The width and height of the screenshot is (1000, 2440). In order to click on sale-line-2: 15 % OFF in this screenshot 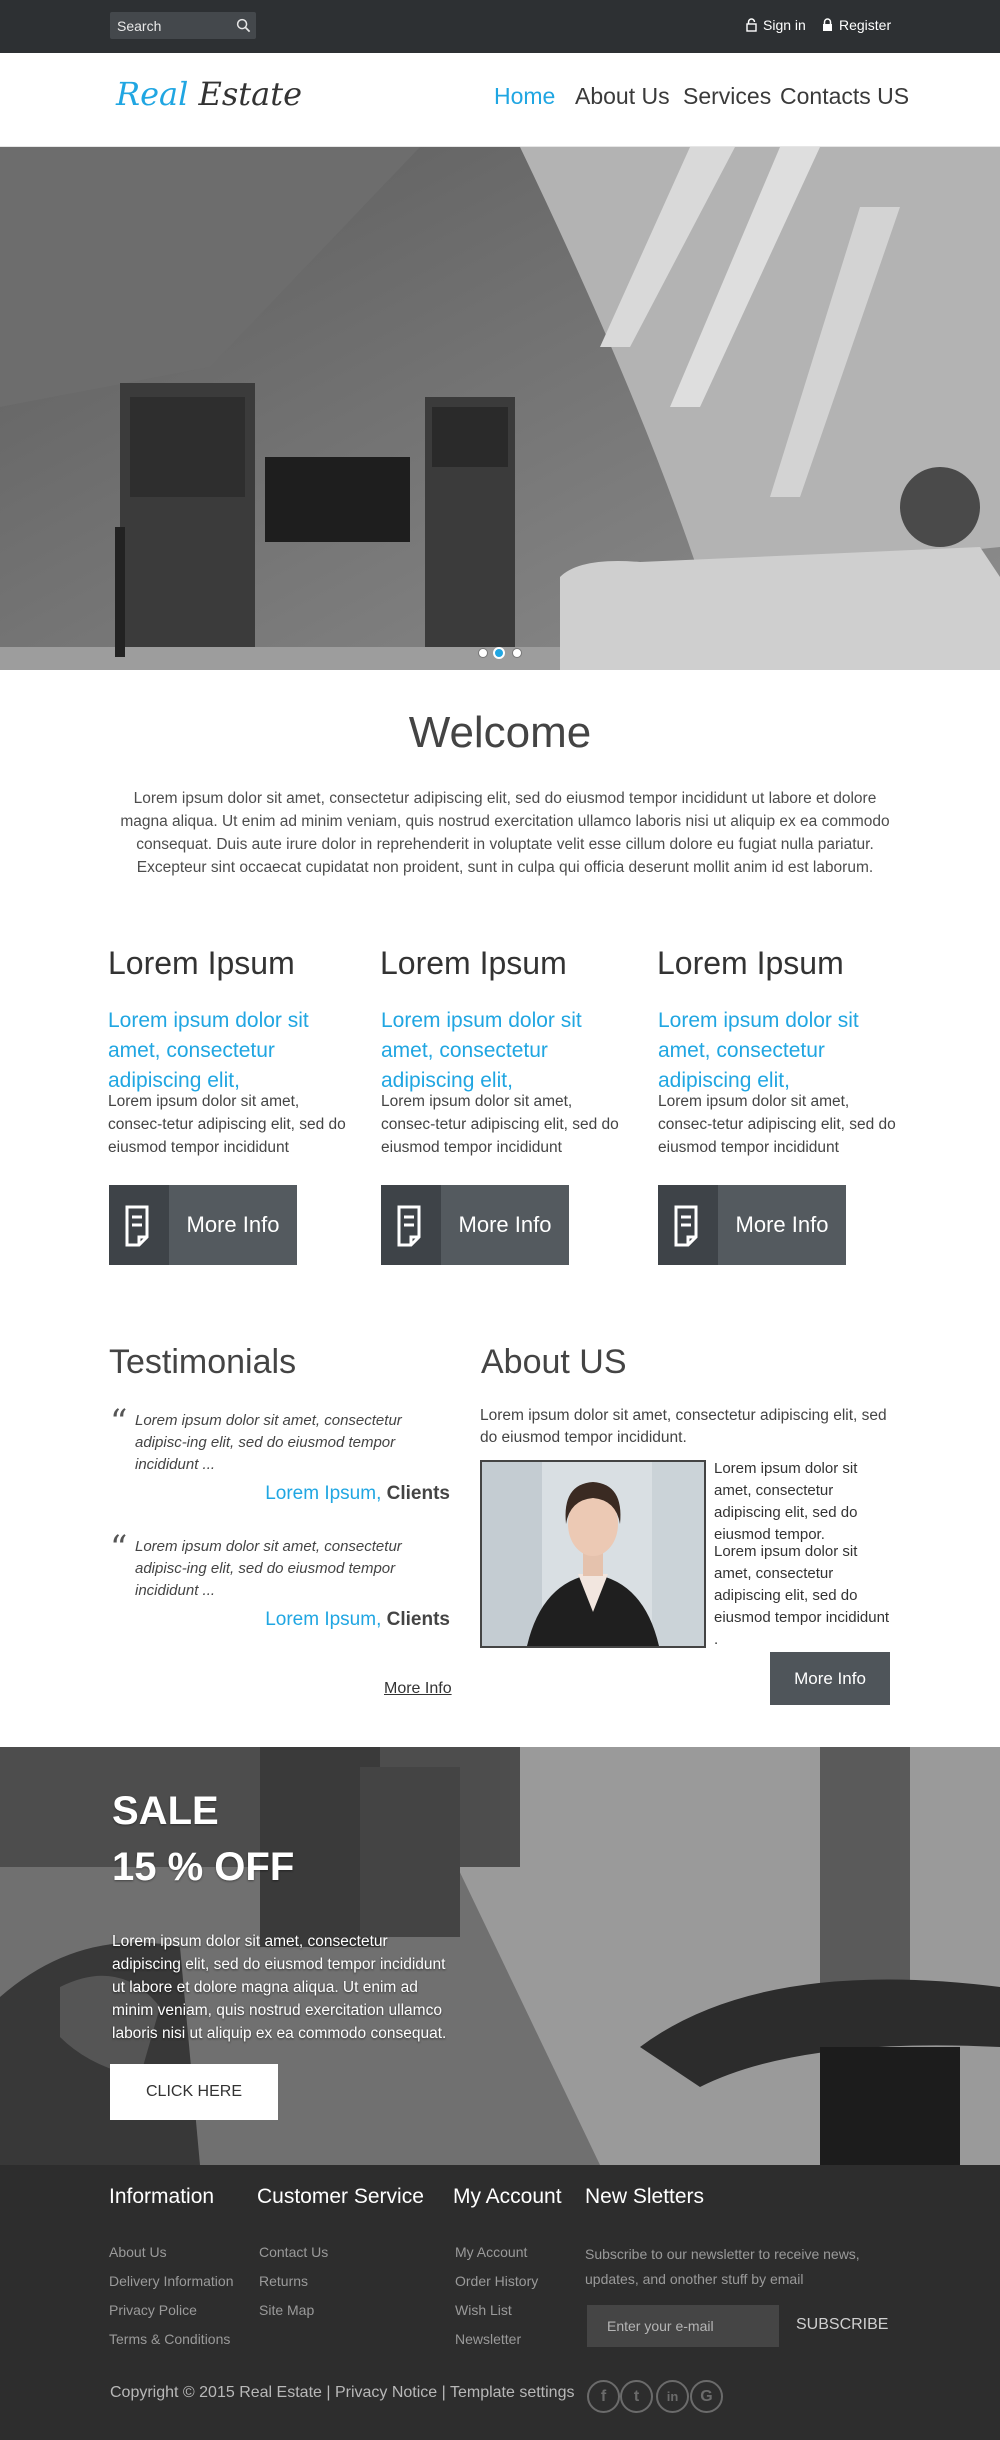, I will do `click(203, 1867)`.